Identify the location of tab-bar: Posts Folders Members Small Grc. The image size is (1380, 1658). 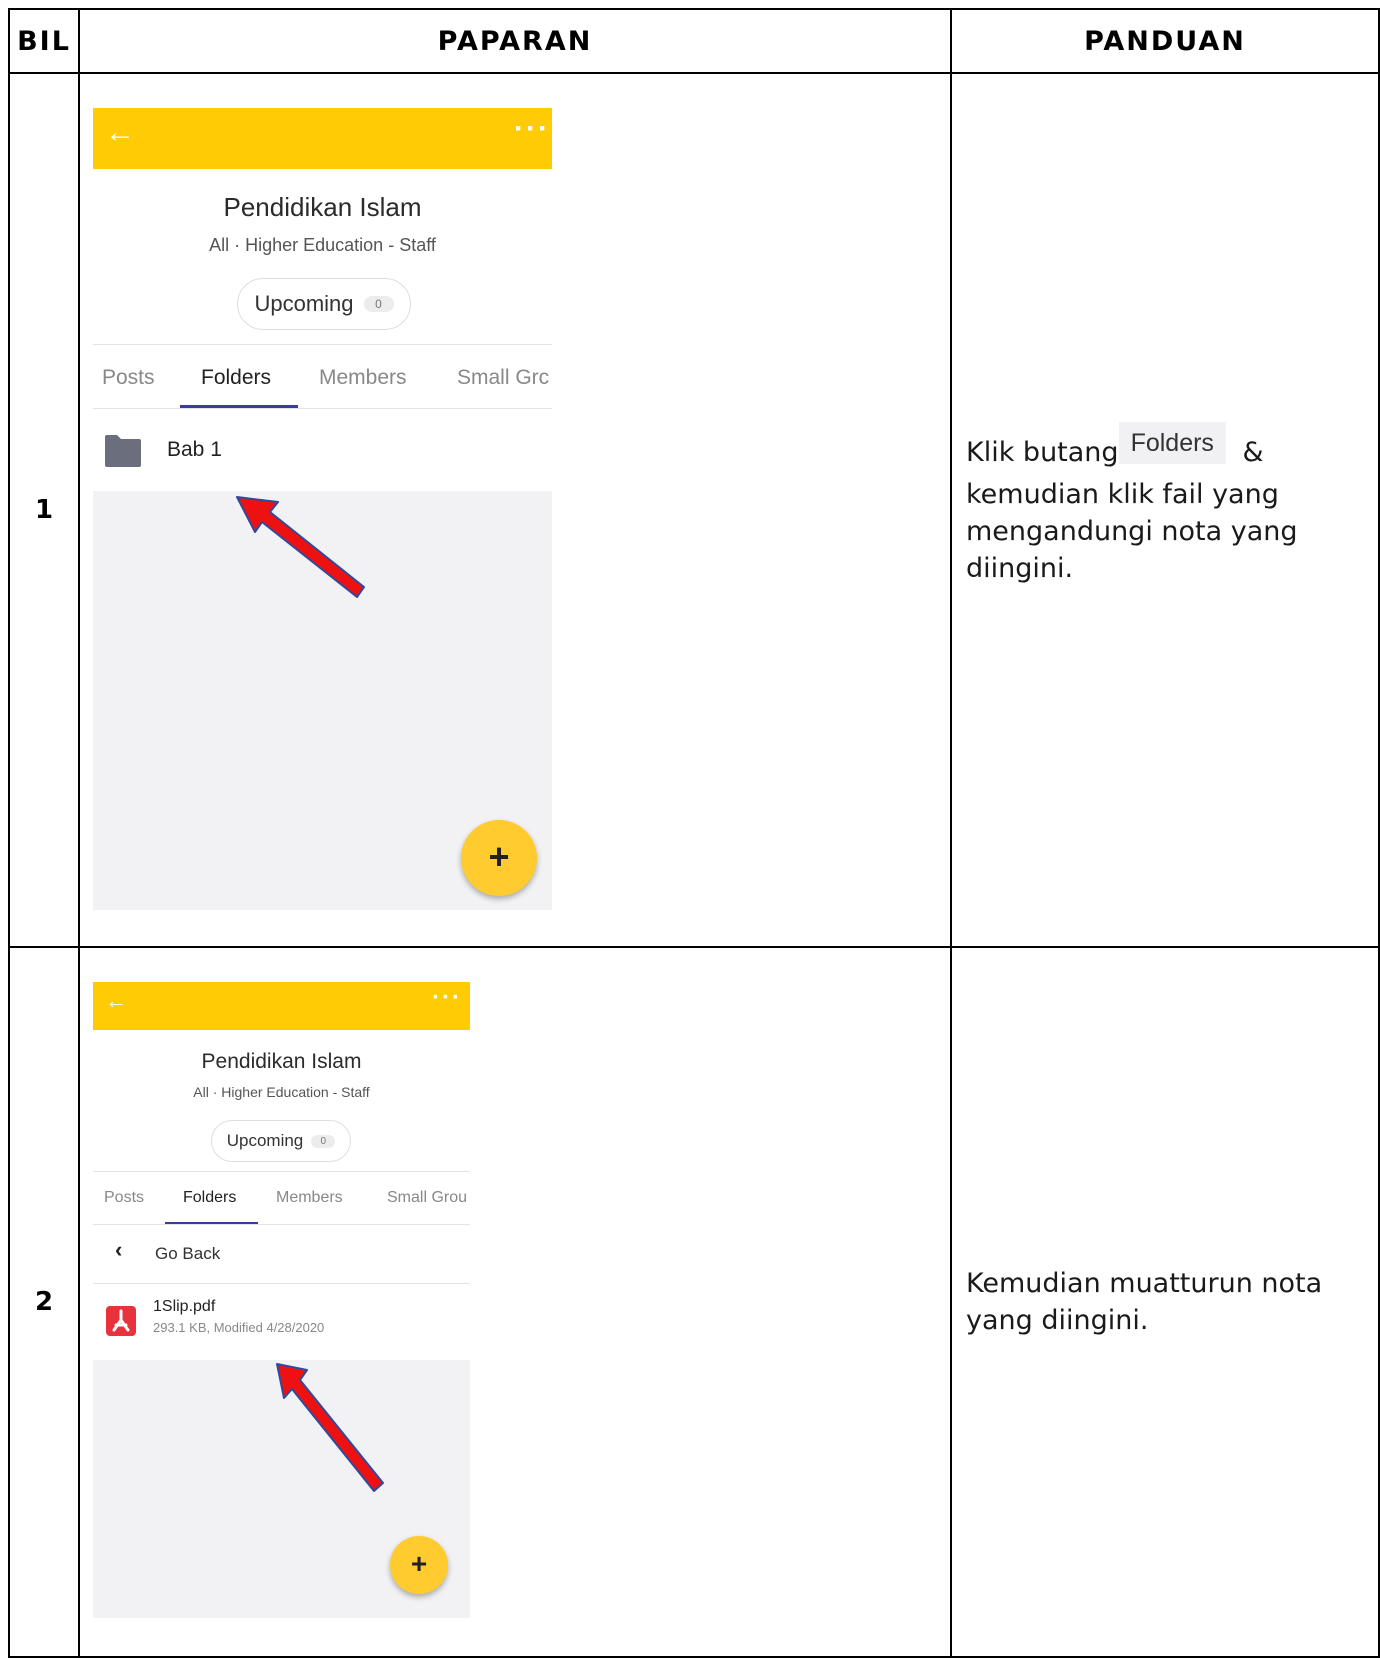
(322, 376).